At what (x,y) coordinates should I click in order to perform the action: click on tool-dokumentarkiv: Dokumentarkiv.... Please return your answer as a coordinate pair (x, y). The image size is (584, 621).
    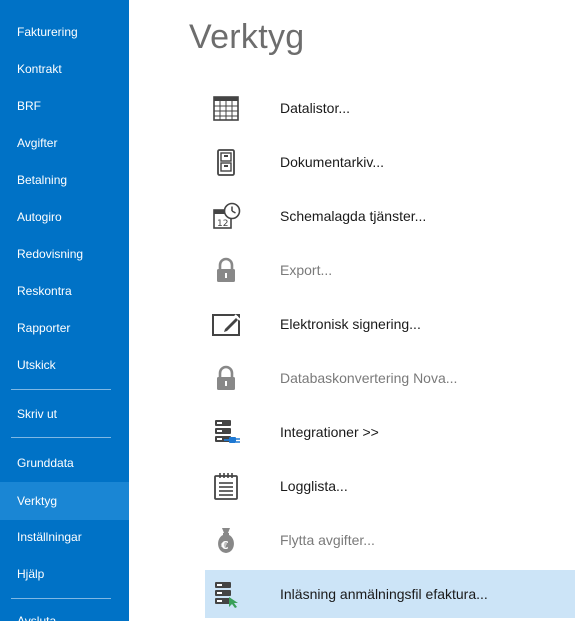
    Looking at the image, I should click on (390, 162).